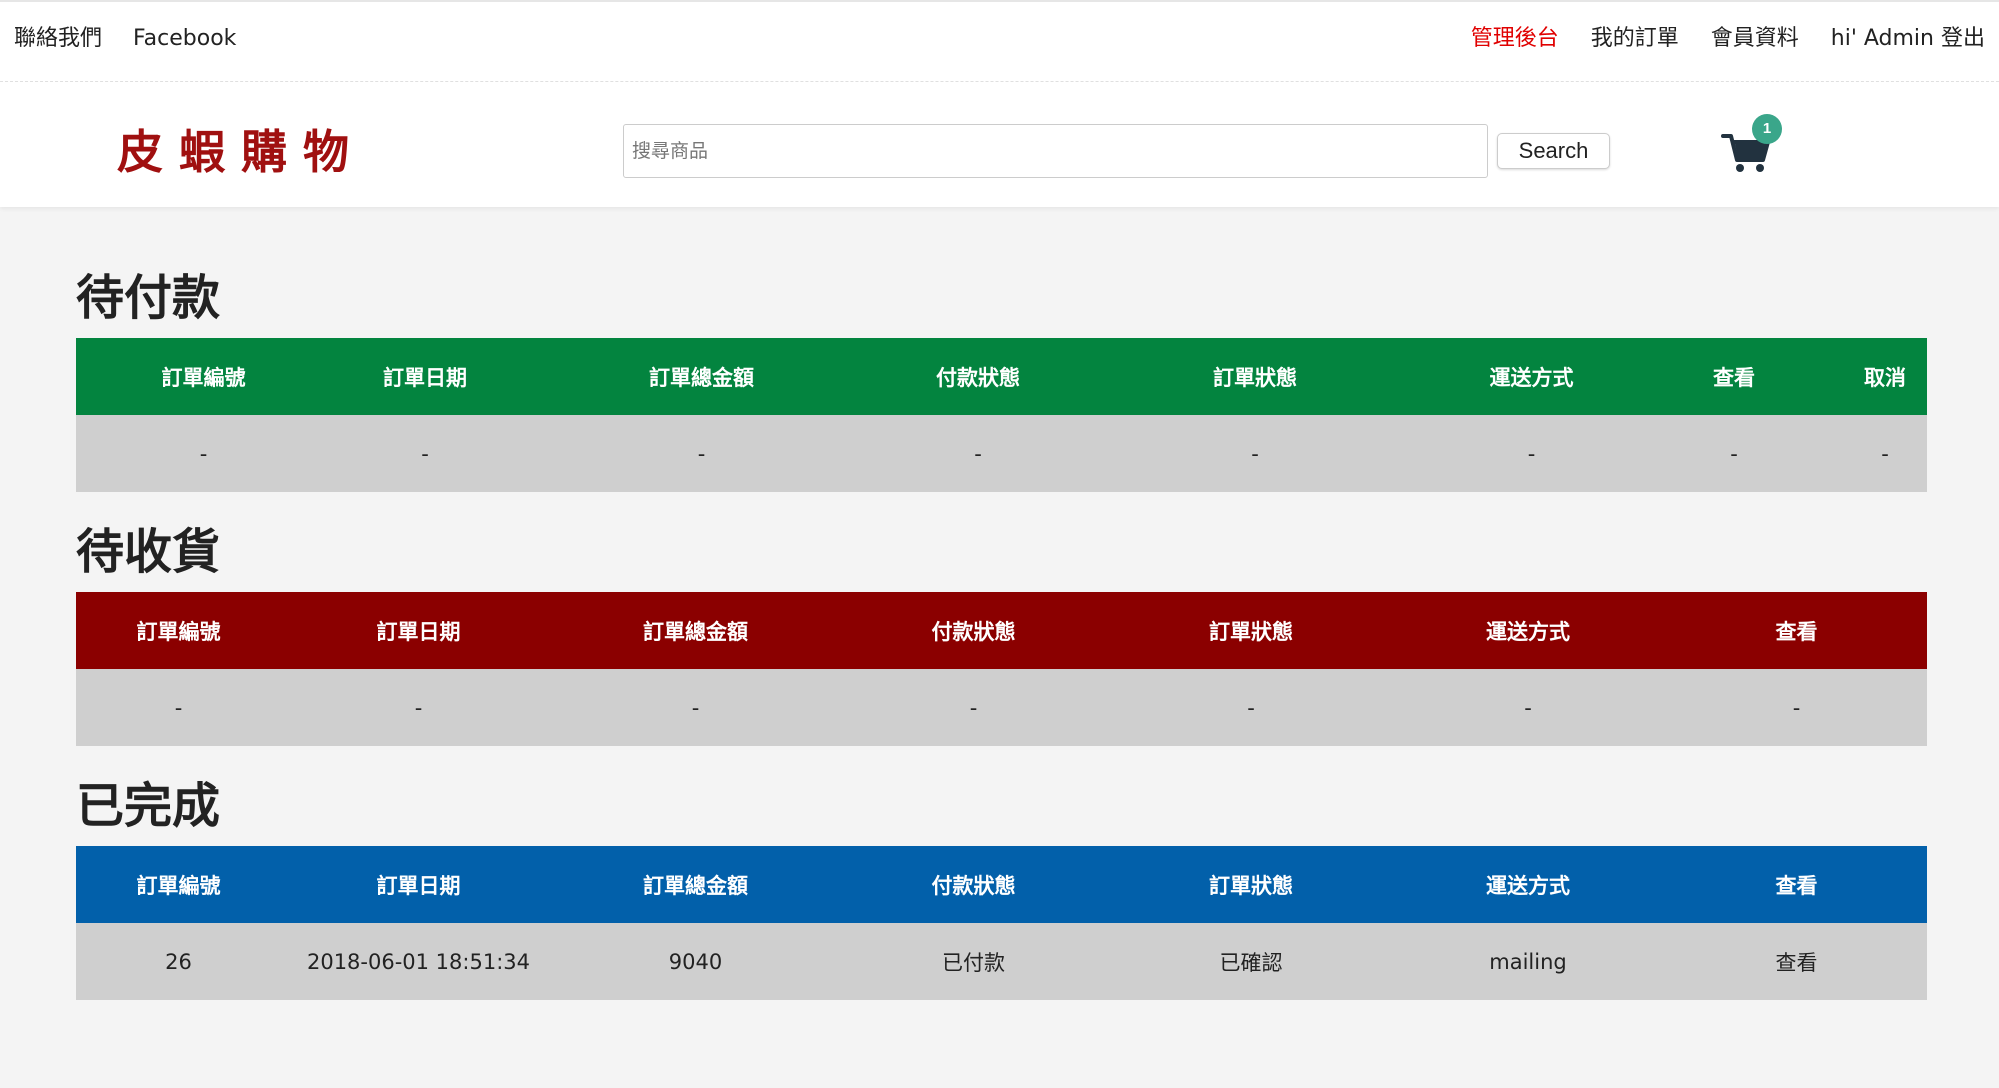  Describe the element at coordinates (184, 39) in the screenshot. I see `facebook-link: Facebook` at that location.